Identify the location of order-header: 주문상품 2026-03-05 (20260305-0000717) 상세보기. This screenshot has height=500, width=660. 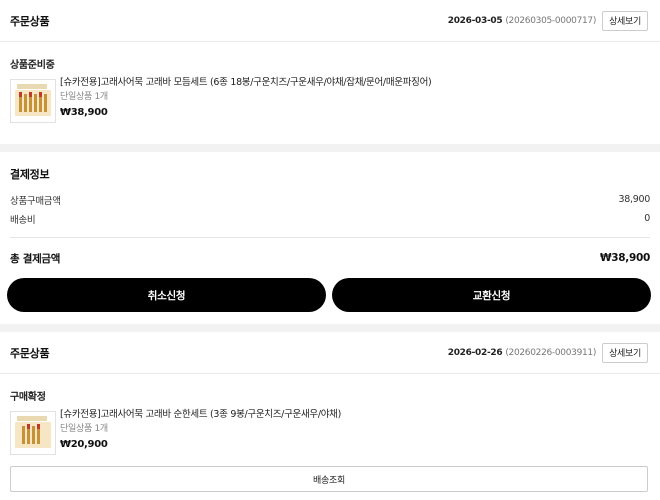
(330, 21).